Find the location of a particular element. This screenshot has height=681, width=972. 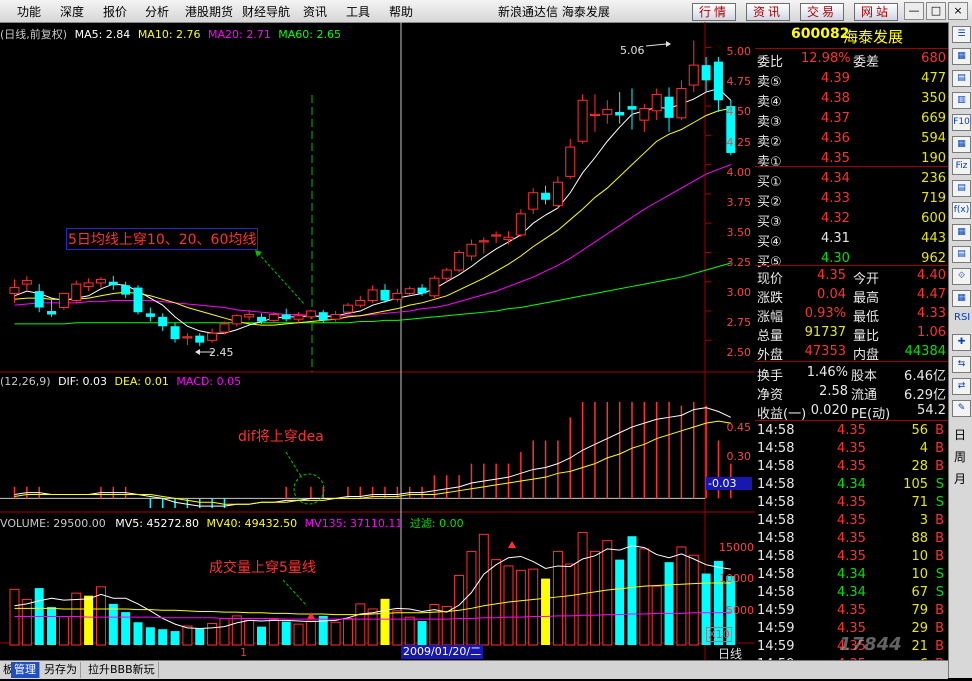

stat-label: 涨跌 is located at coordinates (770, 298).